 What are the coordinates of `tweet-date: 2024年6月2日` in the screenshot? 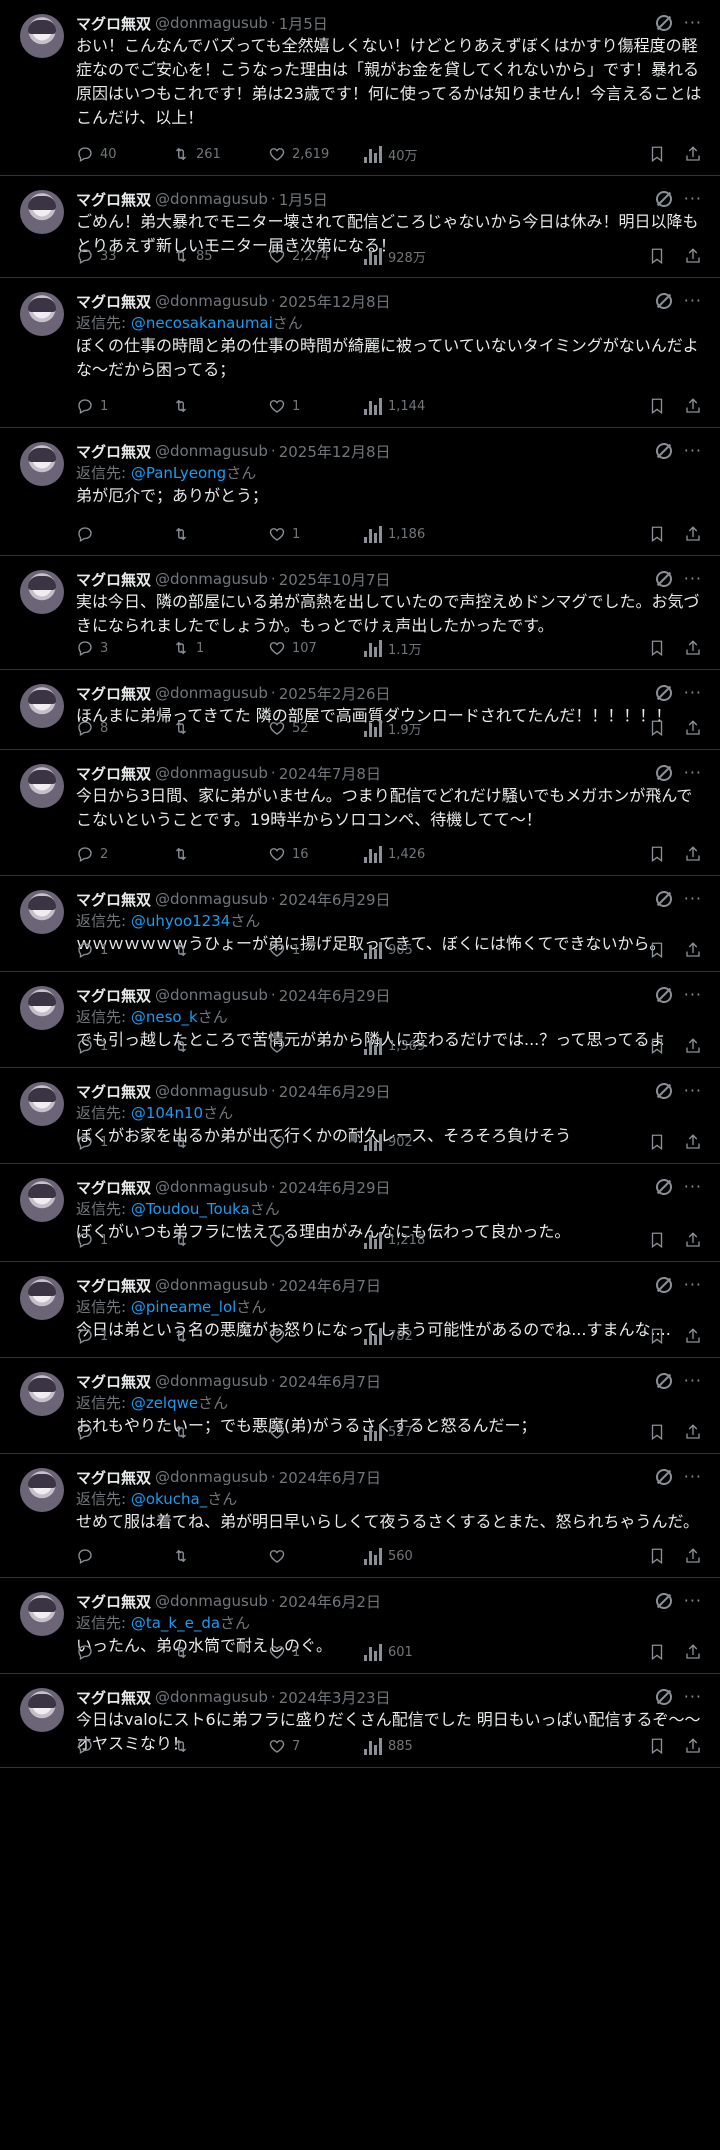 It's located at (330, 1601).